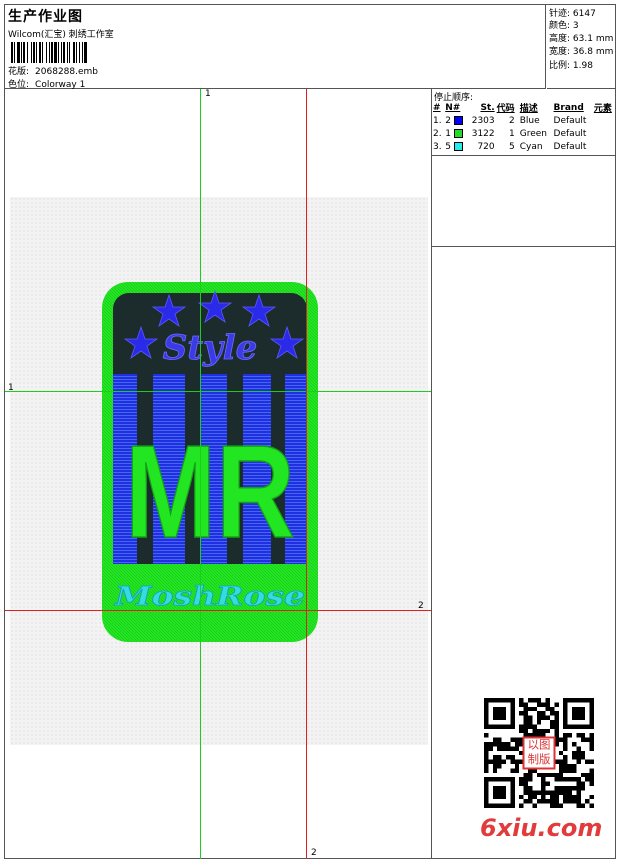  Describe the element at coordinates (486, 146) in the screenshot. I see `row-stitches: 720` at that location.